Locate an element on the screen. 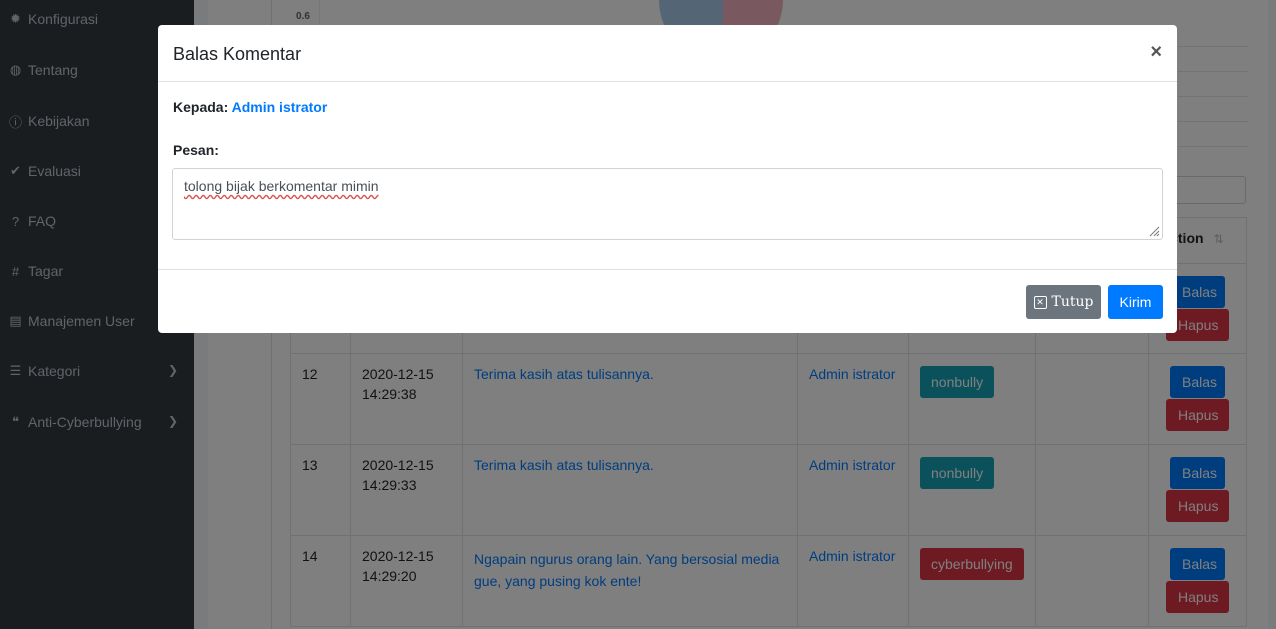 The width and height of the screenshot is (1276, 629). kirim-button: Kirim is located at coordinates (1135, 302).